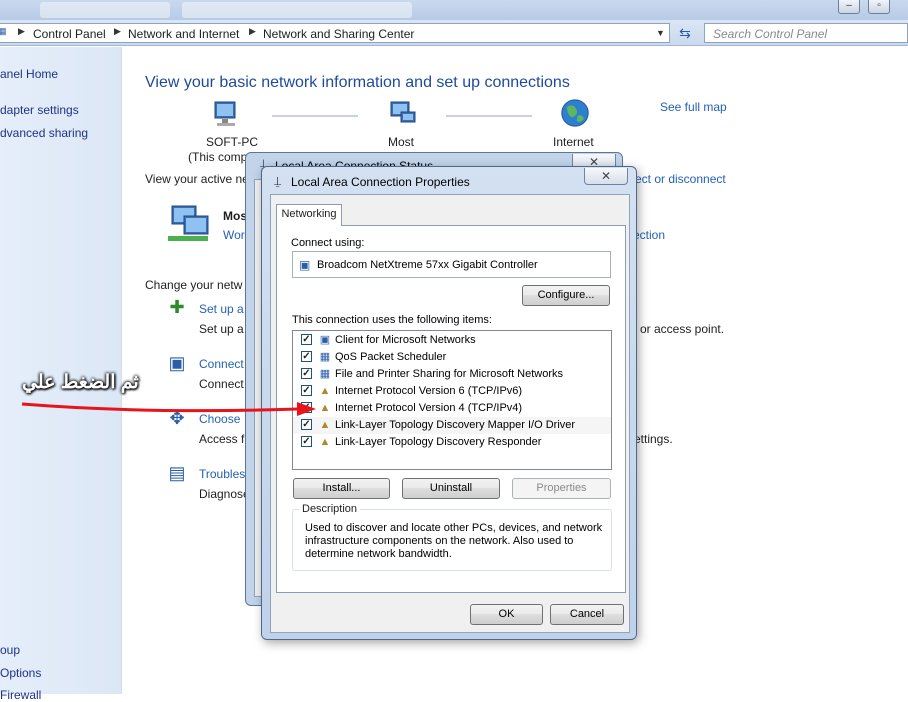 The image size is (908, 702). Describe the element at coordinates (234, 235) in the screenshot. I see `network-type-link: Wor` at that location.